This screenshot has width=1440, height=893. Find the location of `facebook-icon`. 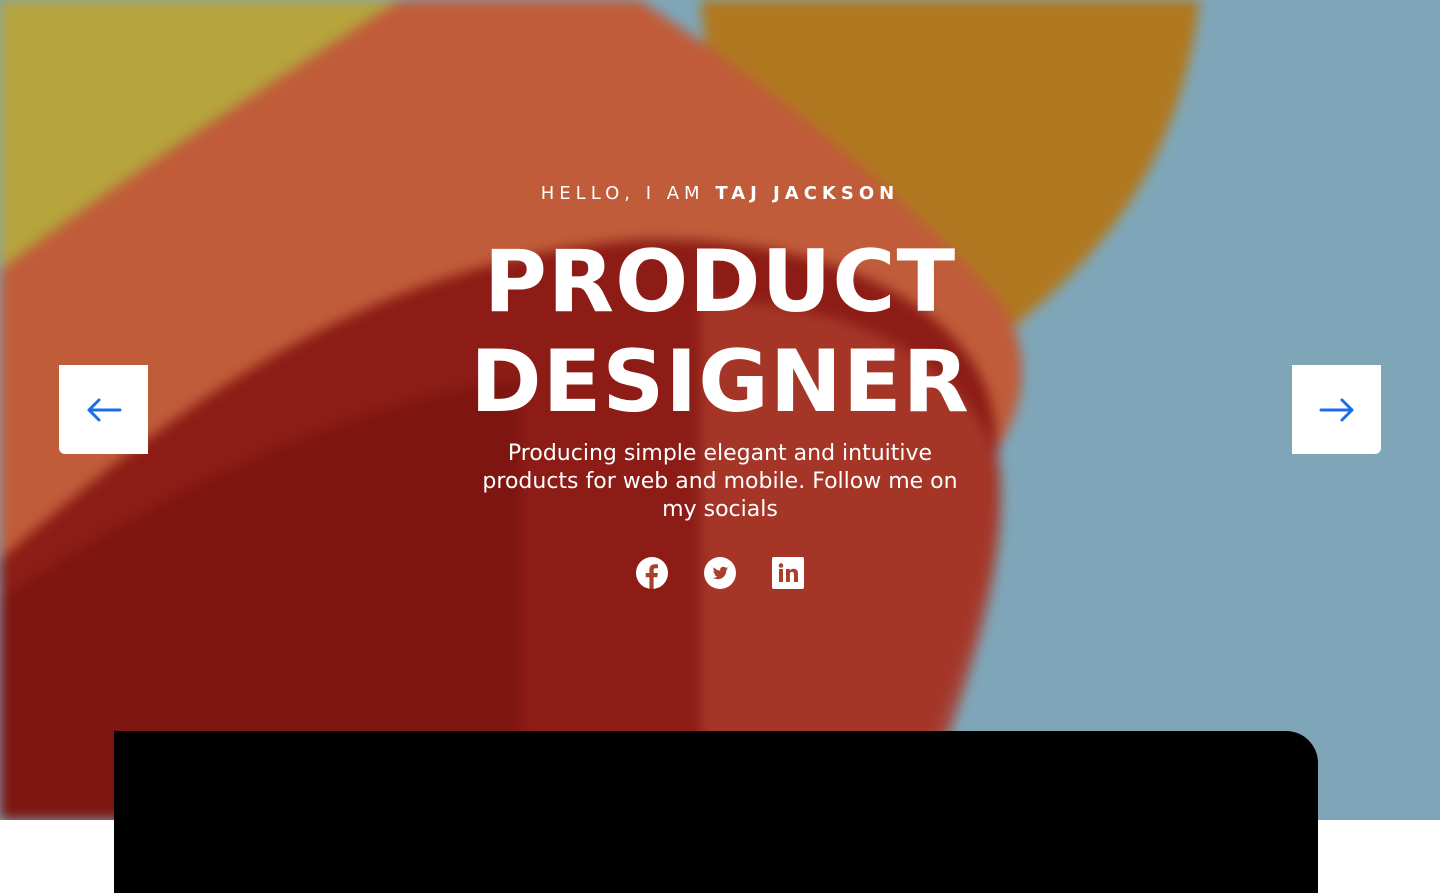

facebook-icon is located at coordinates (652, 573).